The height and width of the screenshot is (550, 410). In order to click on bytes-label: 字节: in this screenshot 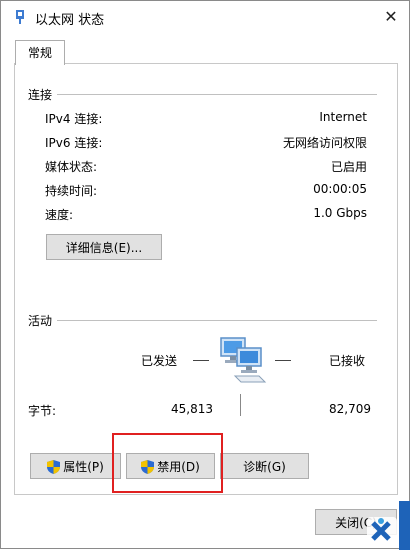, I will do `click(42, 411)`.